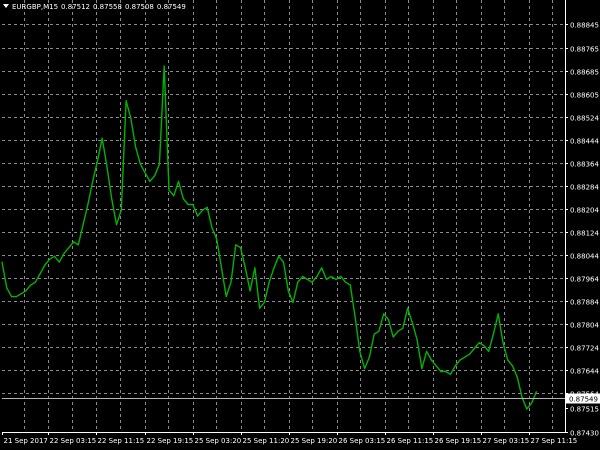  I want to click on x-tick-label: 25 Sep 11:20, so click(266, 441).